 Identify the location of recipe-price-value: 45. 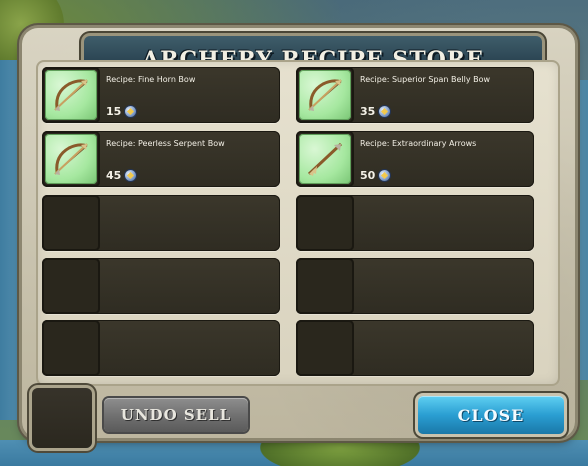
(114, 175).